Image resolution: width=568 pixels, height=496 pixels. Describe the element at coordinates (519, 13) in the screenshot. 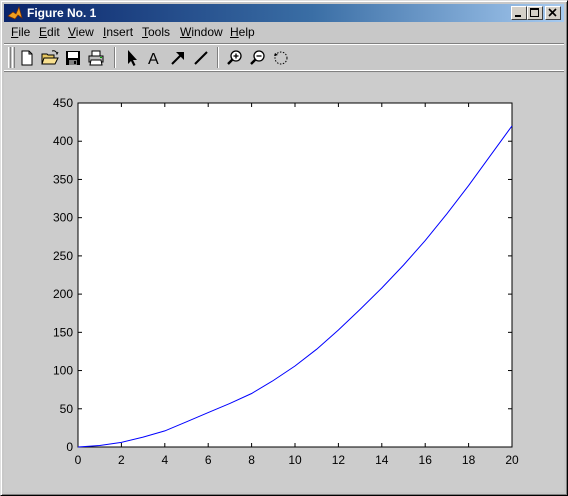

I see `minimize-button` at that location.